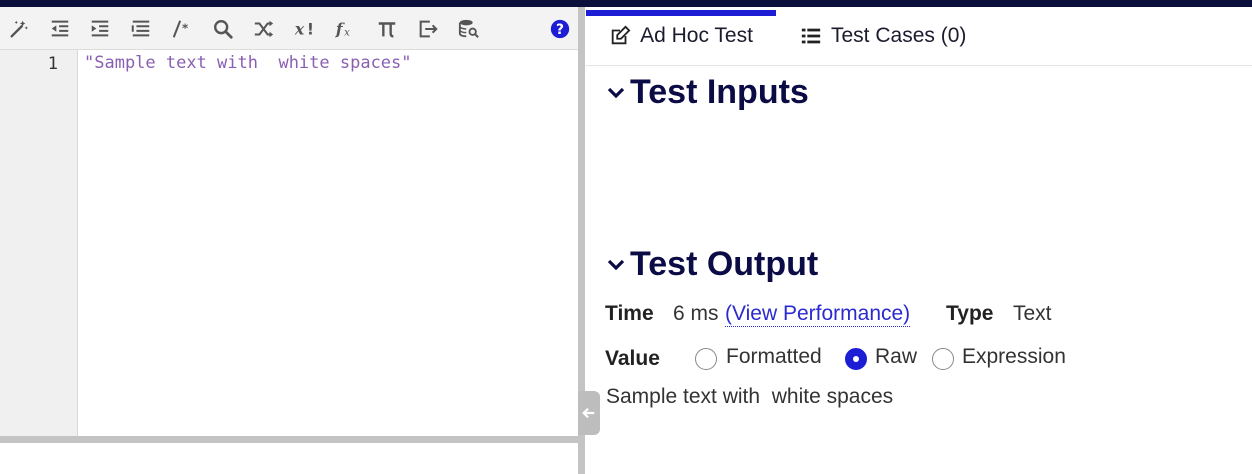 The image size is (1252, 474). I want to click on function-icon: fx, so click(346, 29).